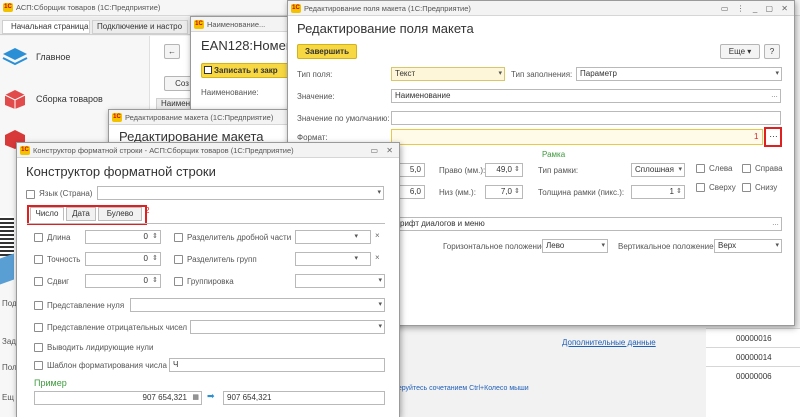  I want to click on app-logo-icon: 1С, so click(8, 7).